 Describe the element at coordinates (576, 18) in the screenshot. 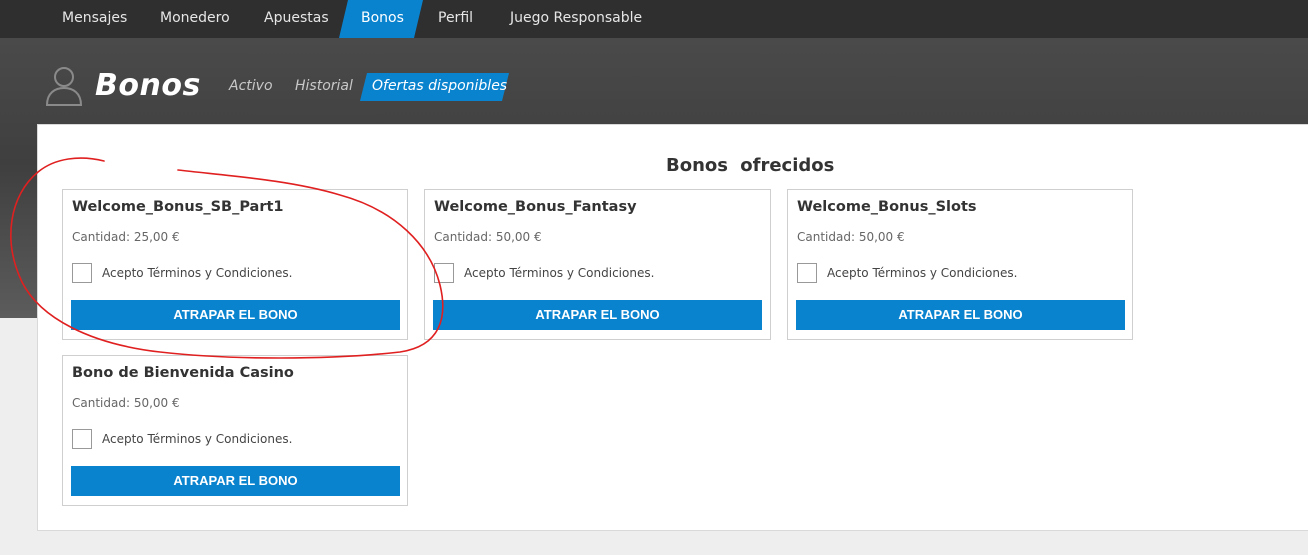

I see `nav-item-juego-responsable: Juego Responsable` at that location.